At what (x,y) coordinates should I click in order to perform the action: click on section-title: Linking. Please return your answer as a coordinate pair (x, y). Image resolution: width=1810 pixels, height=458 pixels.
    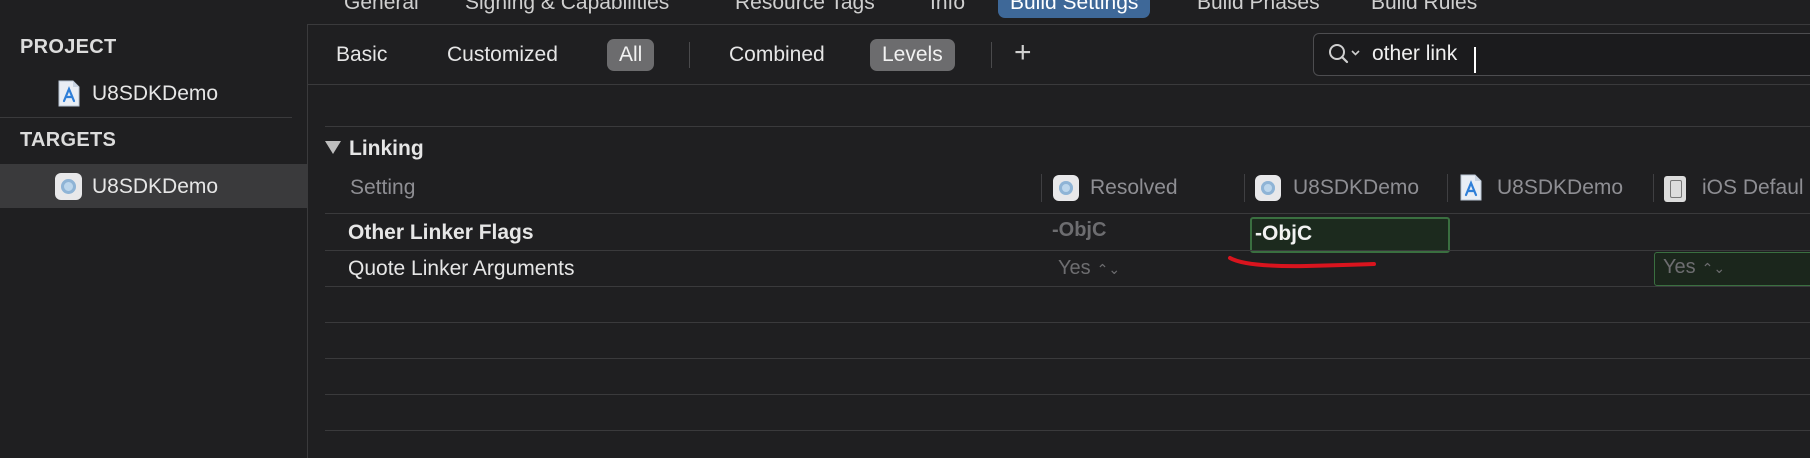
    Looking at the image, I should click on (386, 148).